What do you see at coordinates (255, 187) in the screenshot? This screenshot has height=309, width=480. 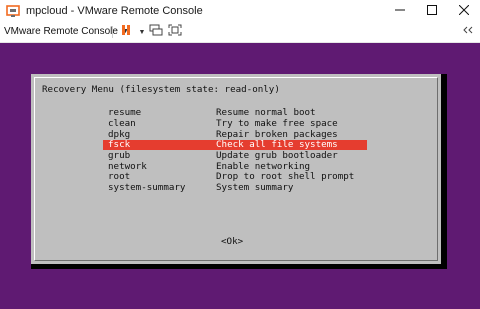 I see `menu-item-description: System summary` at bounding box center [255, 187].